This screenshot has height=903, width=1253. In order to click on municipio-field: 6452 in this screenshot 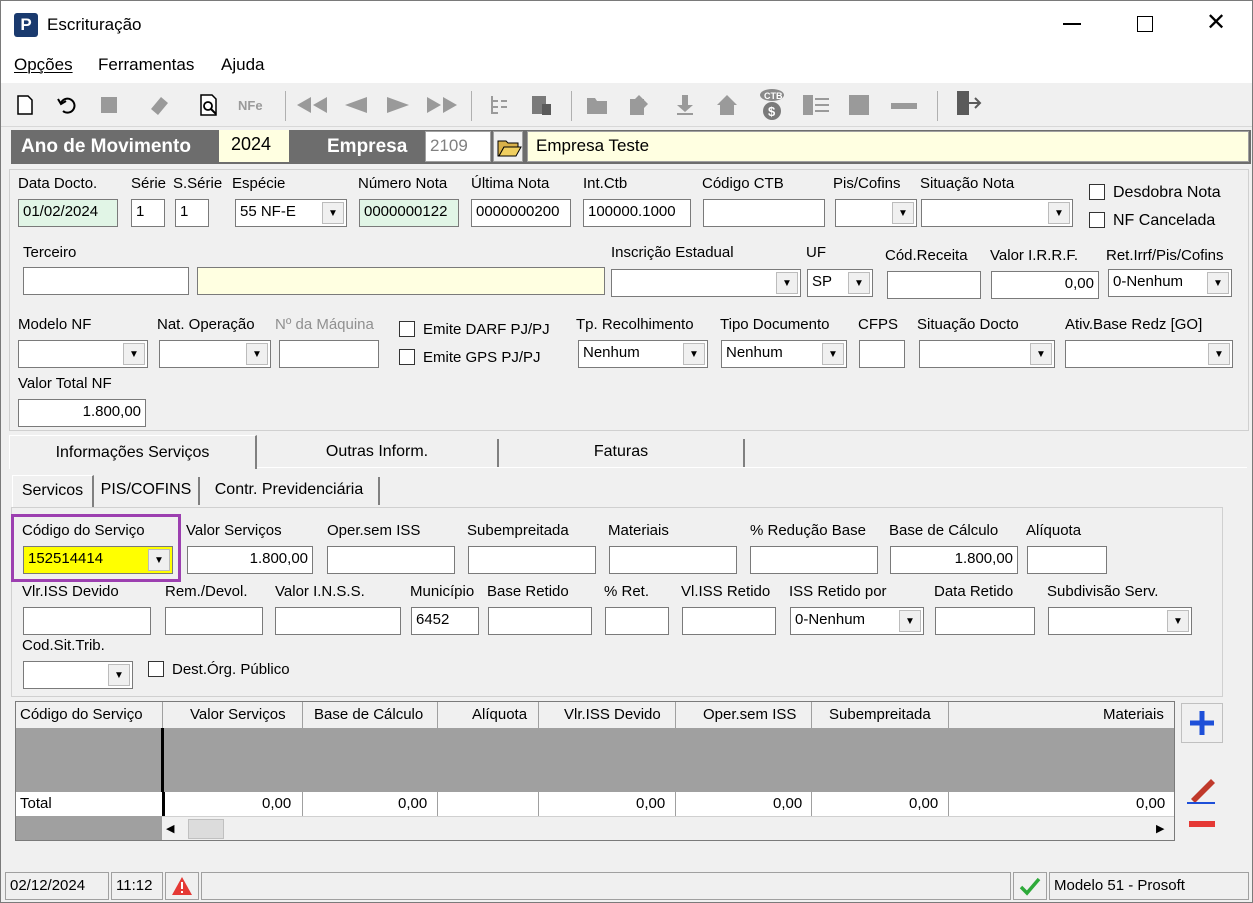, I will do `click(445, 621)`.